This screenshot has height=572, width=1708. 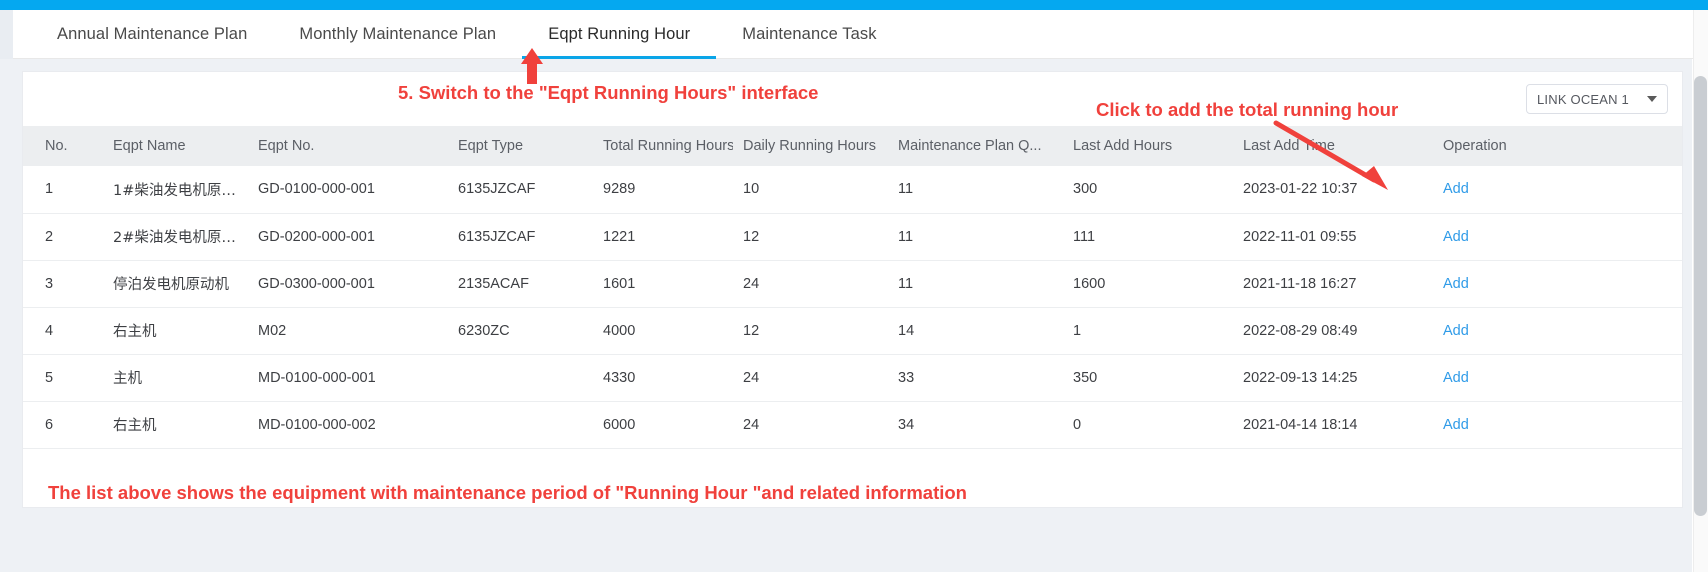 I want to click on column-header-eqpt-name: Eqpt Name, so click(x=175, y=146).